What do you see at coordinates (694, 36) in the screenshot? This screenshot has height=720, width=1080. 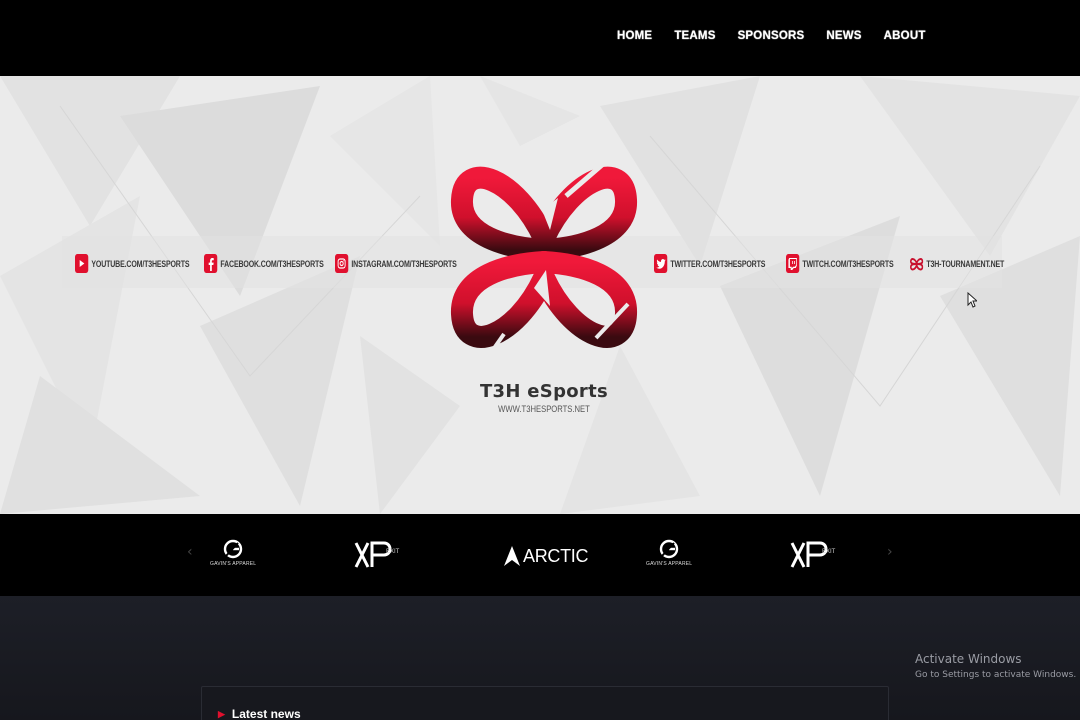 I see `nav-teams: TEAMS` at bounding box center [694, 36].